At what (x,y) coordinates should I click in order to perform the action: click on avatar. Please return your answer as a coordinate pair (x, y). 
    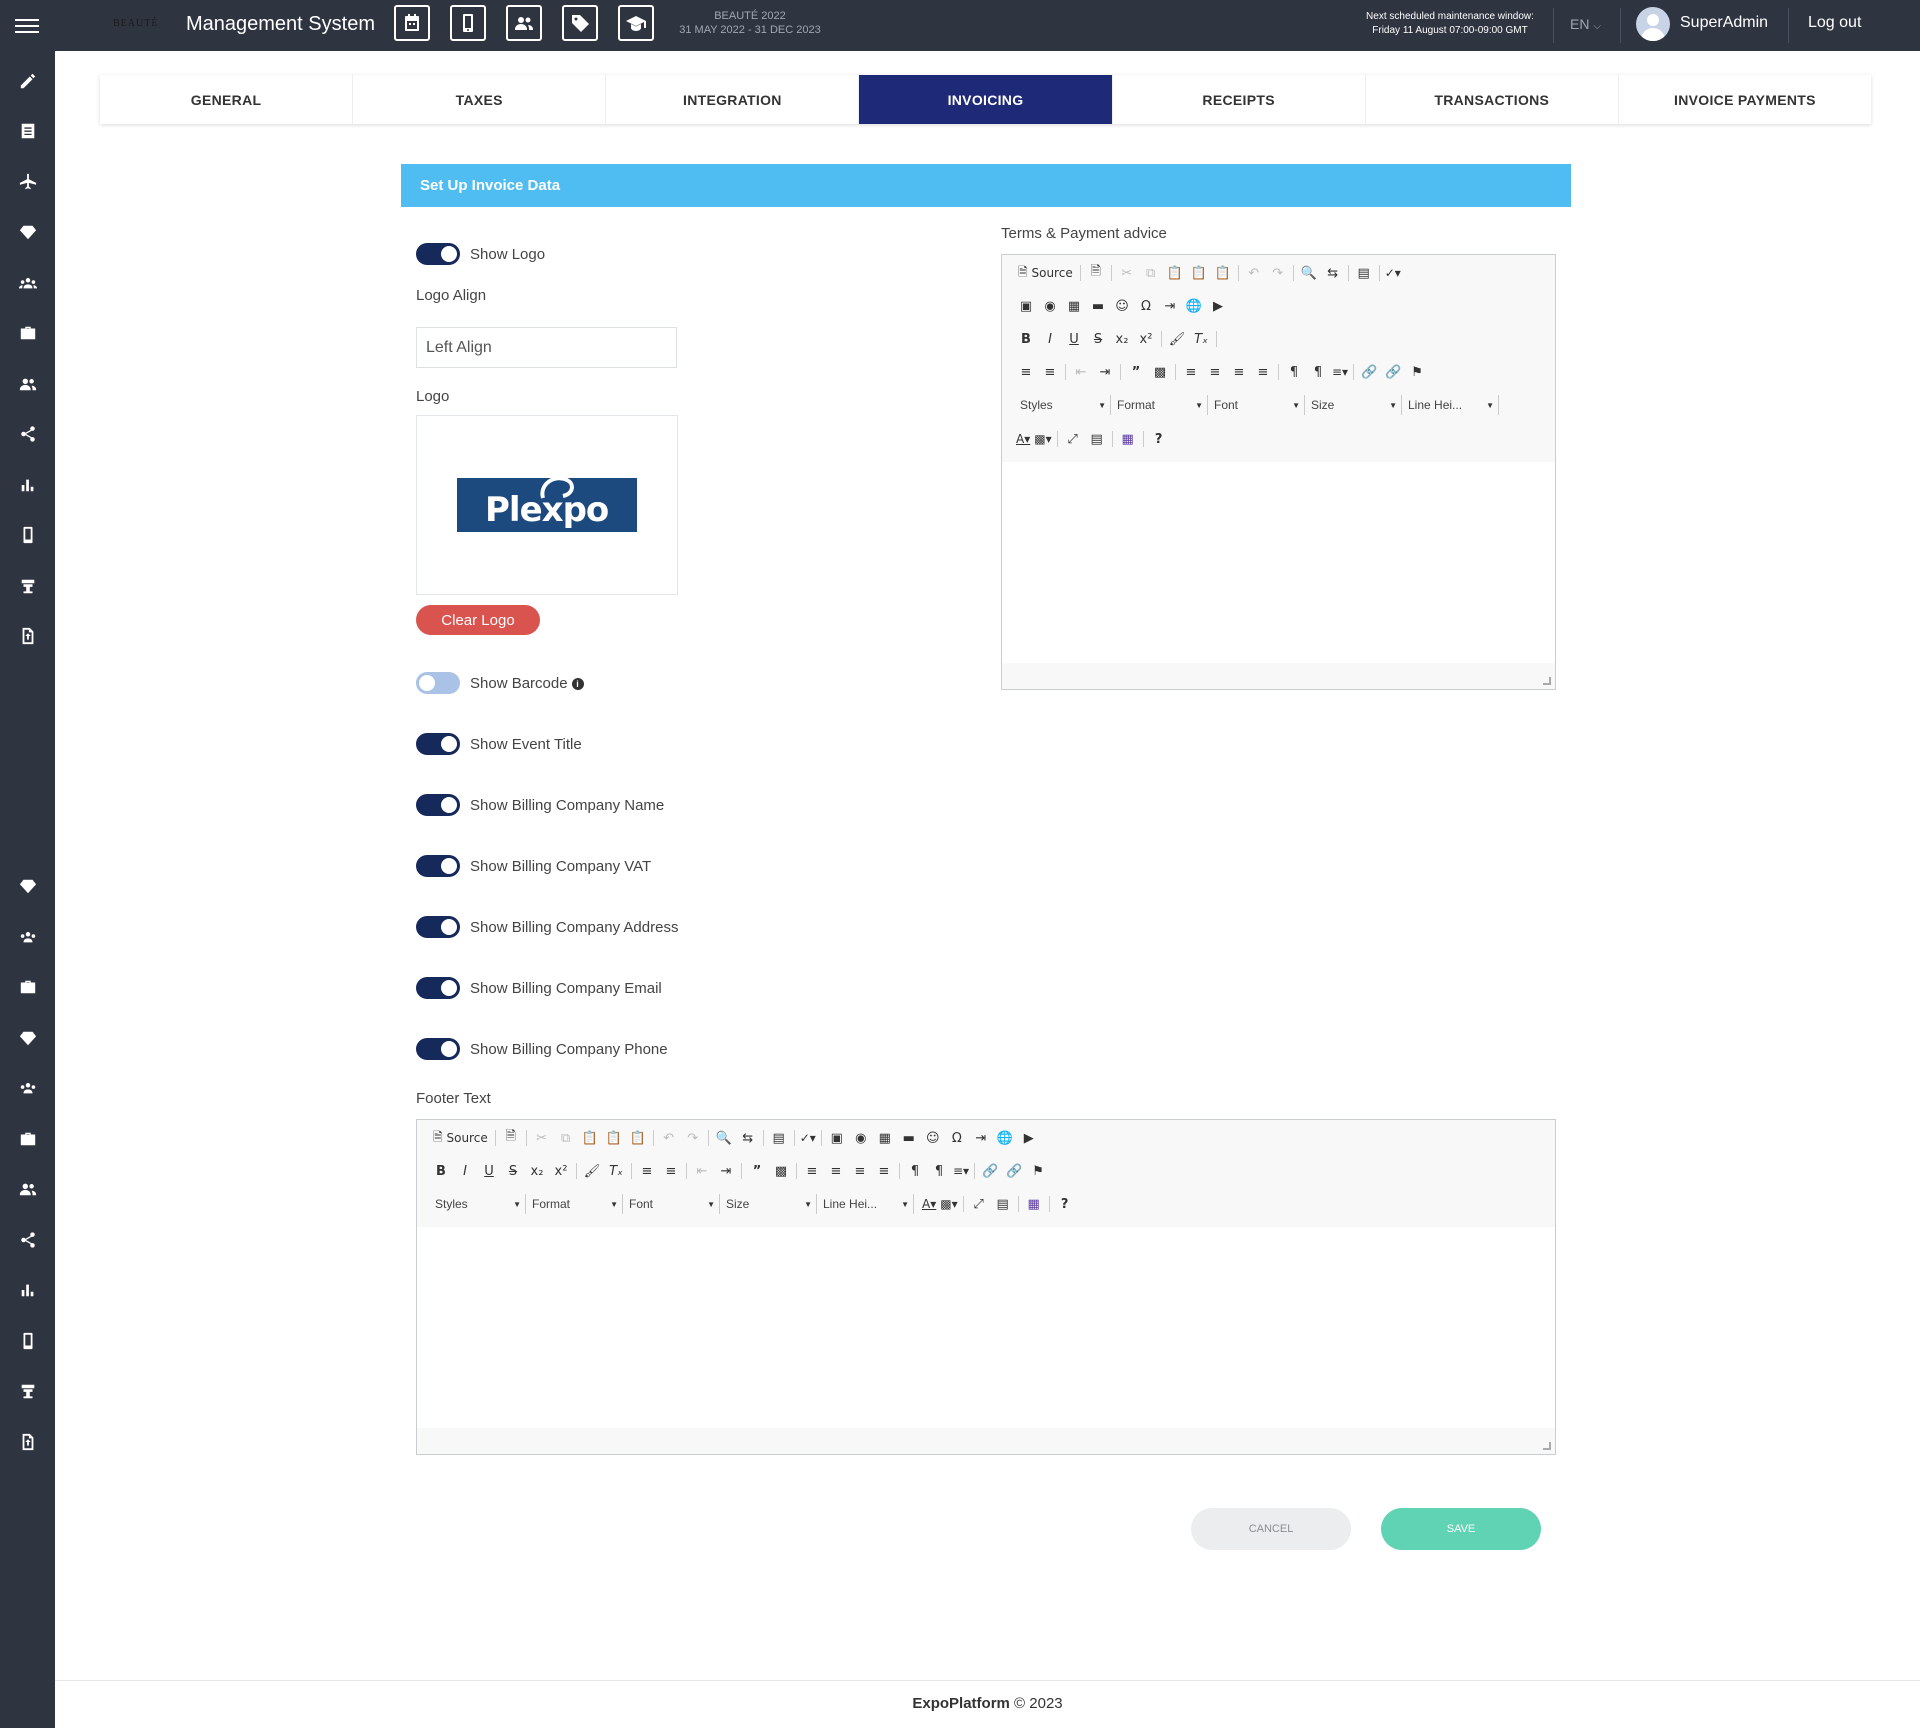
    Looking at the image, I should click on (1653, 24).